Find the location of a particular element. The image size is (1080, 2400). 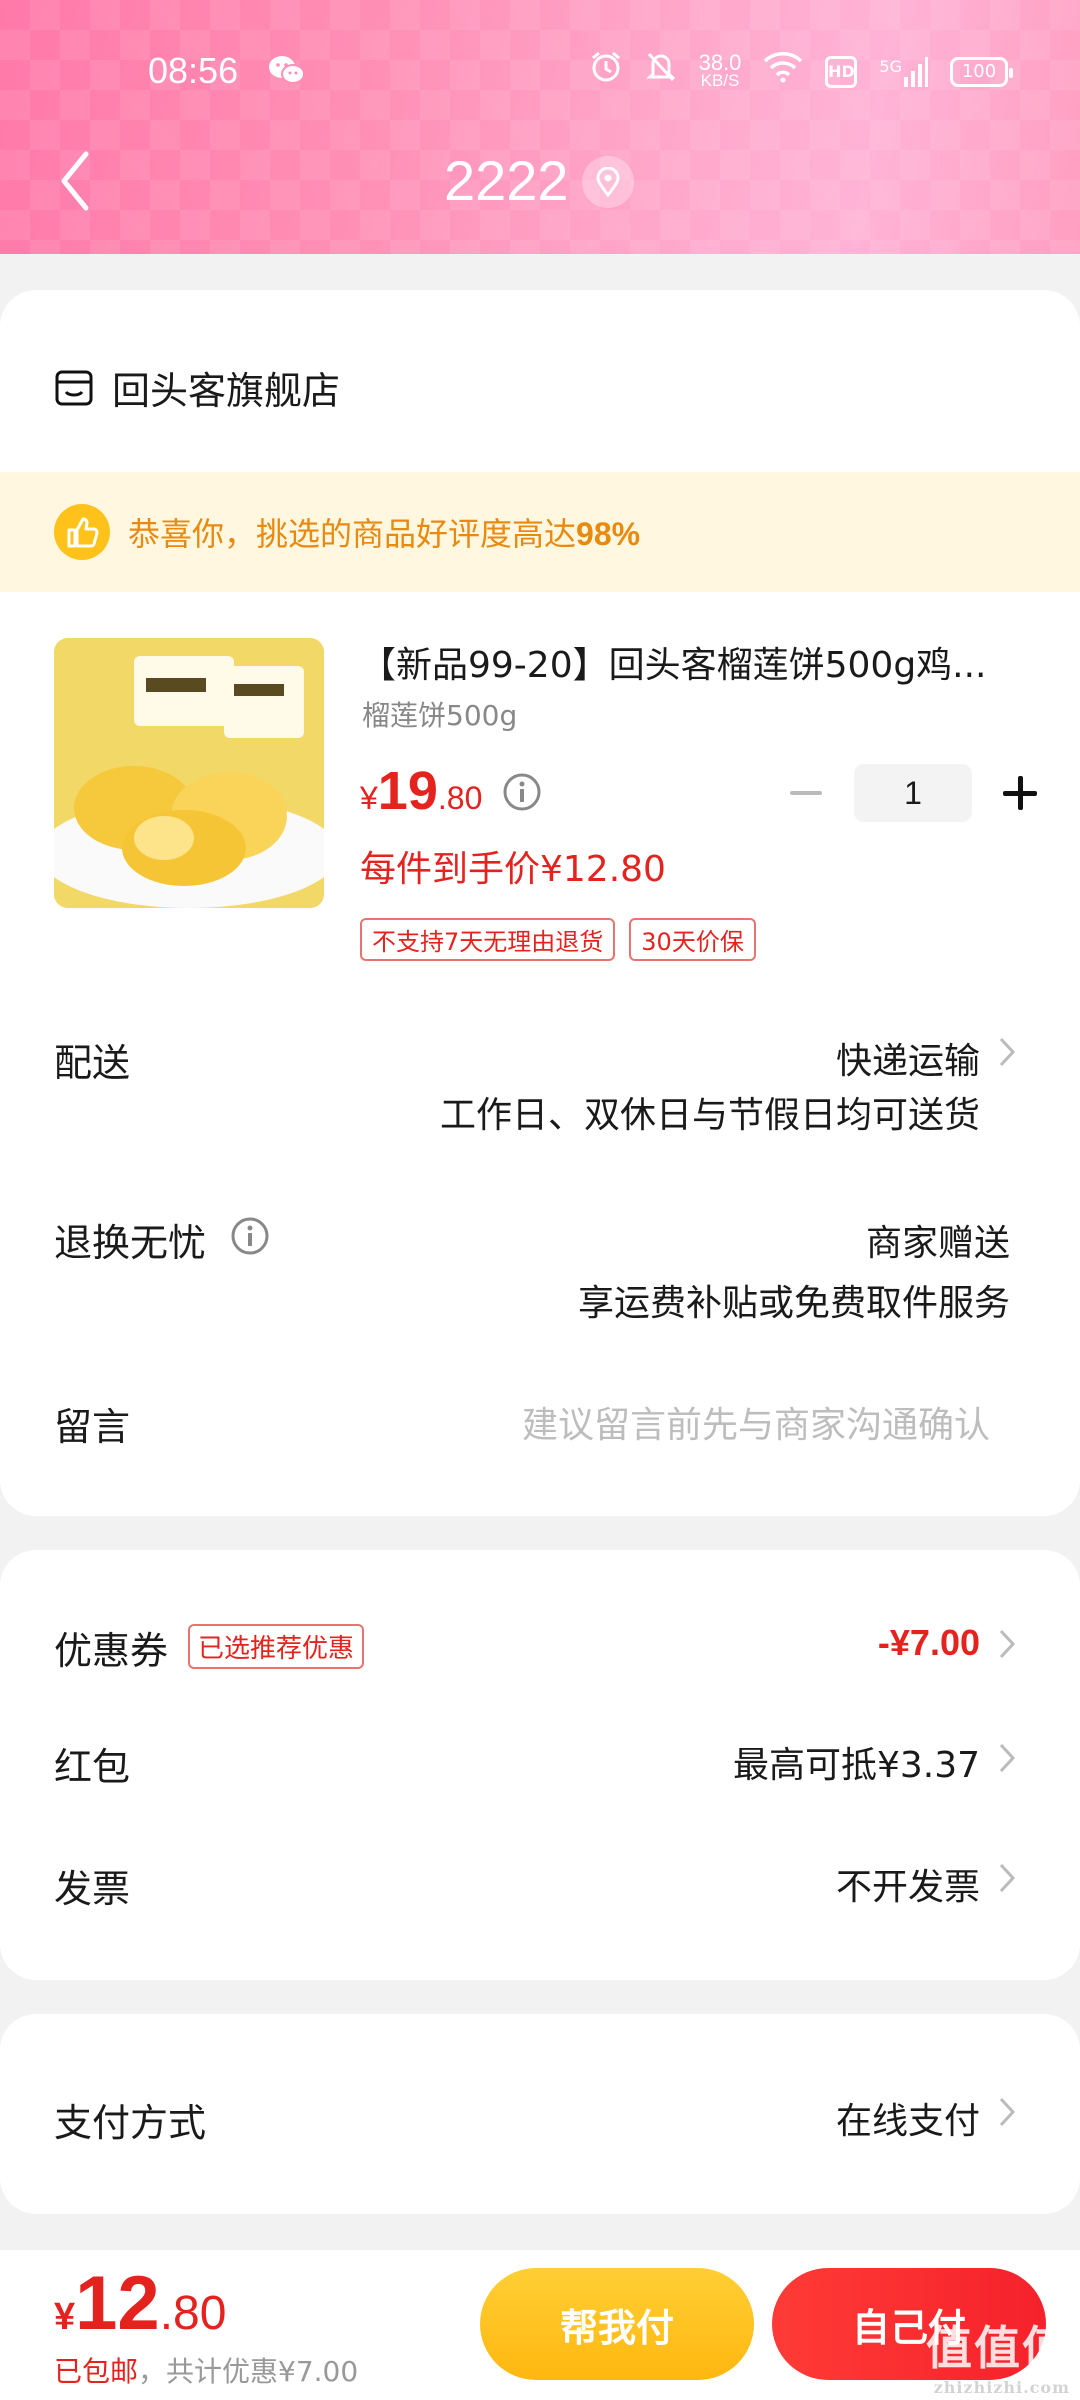

product-tags: 不支持7天无理由退货 30天价保 is located at coordinates (558, 939).